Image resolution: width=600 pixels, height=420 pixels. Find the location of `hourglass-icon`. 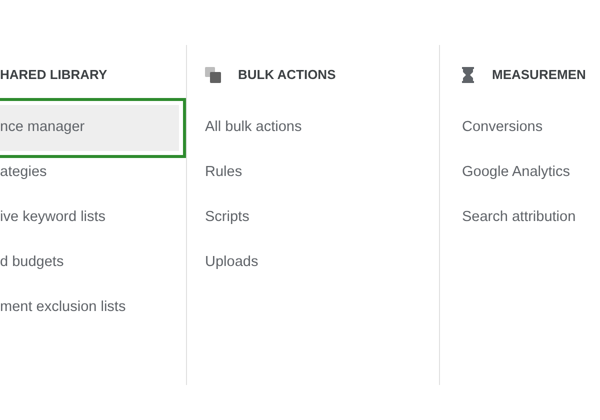

hourglass-icon is located at coordinates (468, 75).